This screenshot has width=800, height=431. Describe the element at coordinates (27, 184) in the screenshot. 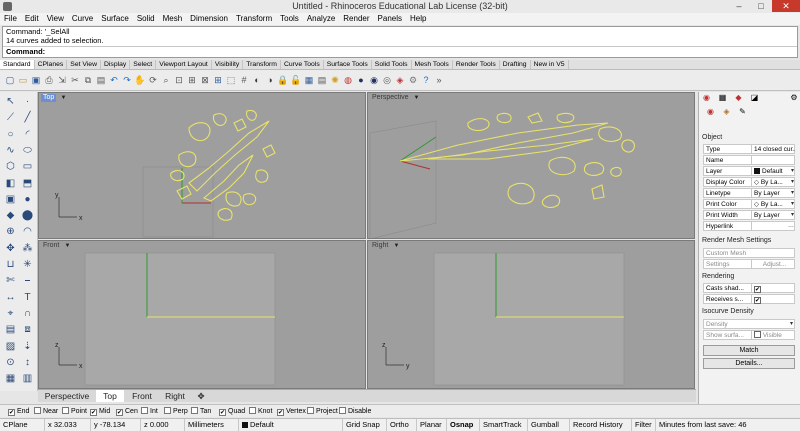

I see `extrude-icon: ⬒` at that location.